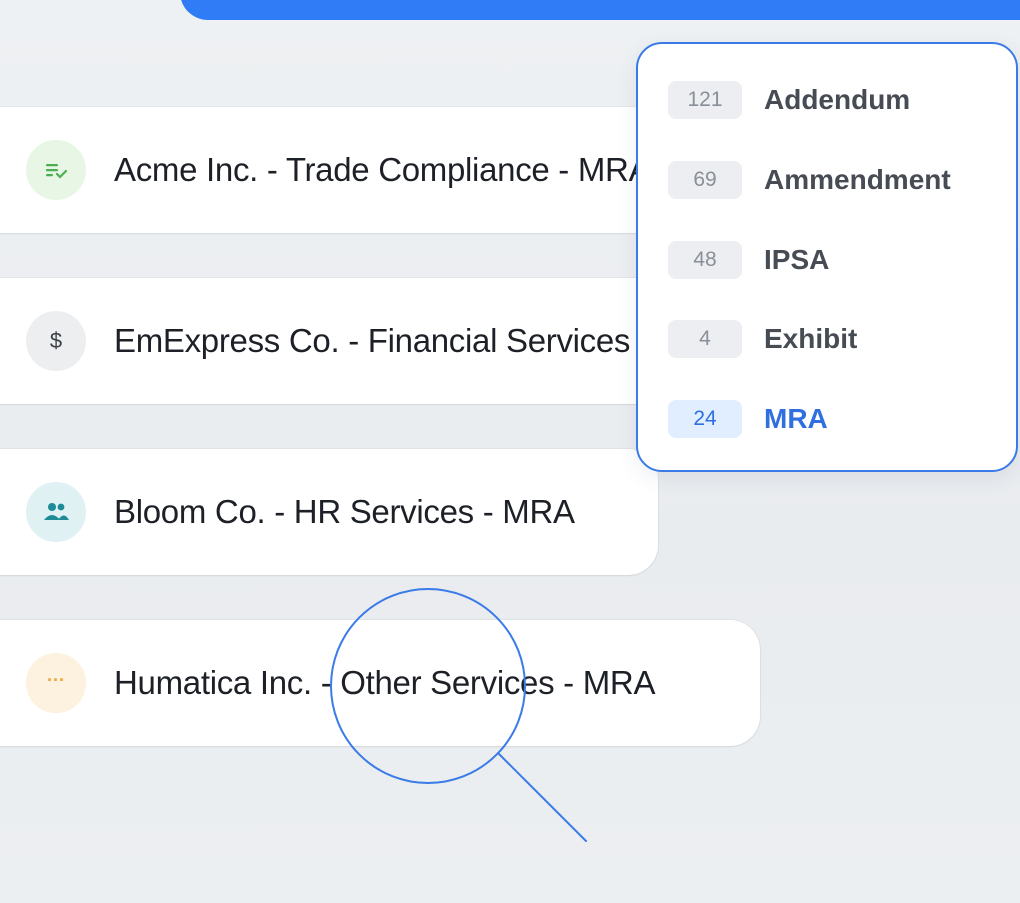 The image size is (1020, 903). Describe the element at coordinates (56, 341) in the screenshot. I see `dollar-icon: $` at that location.